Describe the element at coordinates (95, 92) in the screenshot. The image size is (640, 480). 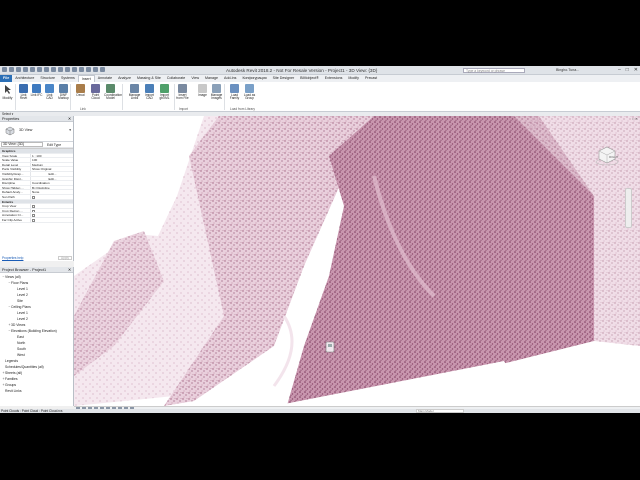
I see `point-cloud-button: Point Cloud` at that location.